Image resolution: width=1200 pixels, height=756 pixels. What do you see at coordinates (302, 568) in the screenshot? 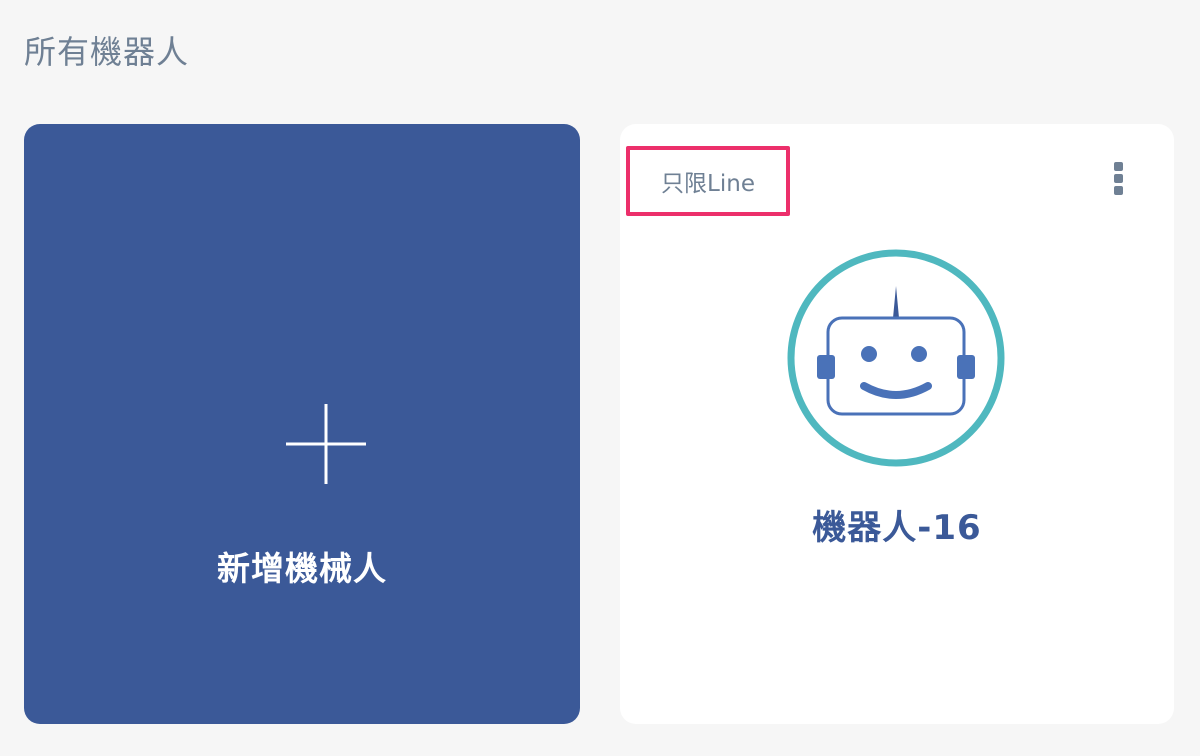
I see `add-bot-label: 新增機械人` at bounding box center [302, 568].